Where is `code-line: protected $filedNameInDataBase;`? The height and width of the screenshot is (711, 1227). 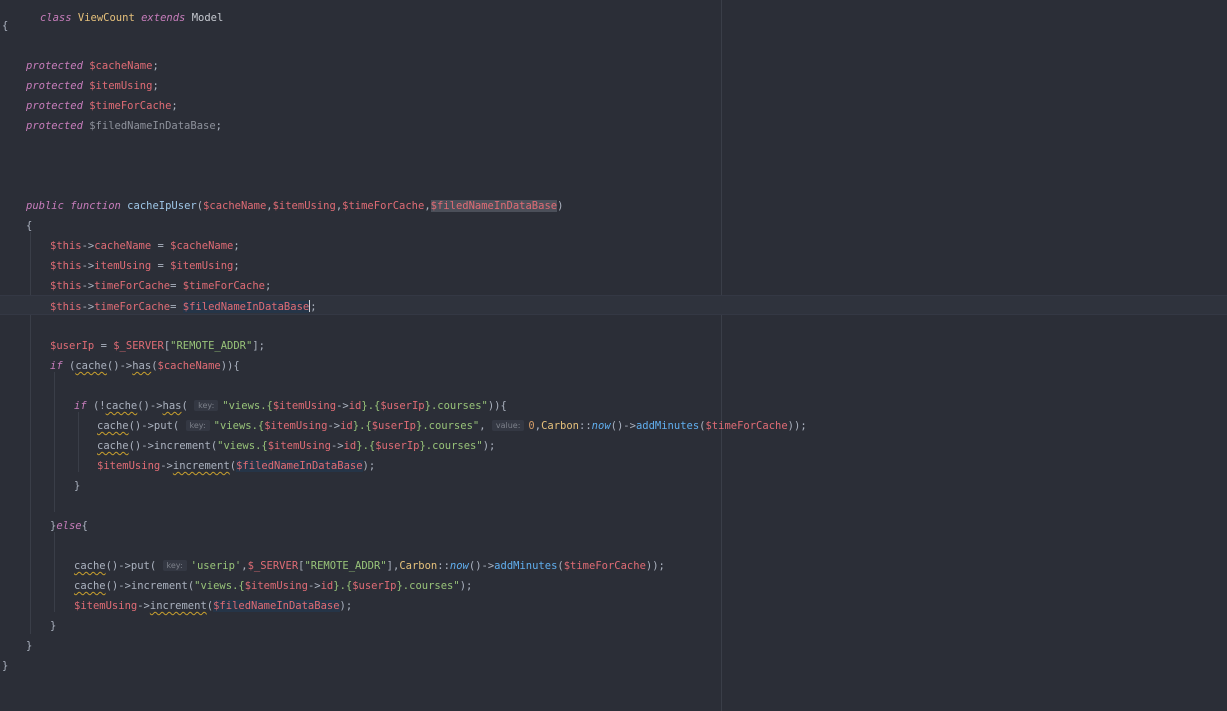 code-line: protected $filedNameInDataBase; is located at coordinates (613, 130).